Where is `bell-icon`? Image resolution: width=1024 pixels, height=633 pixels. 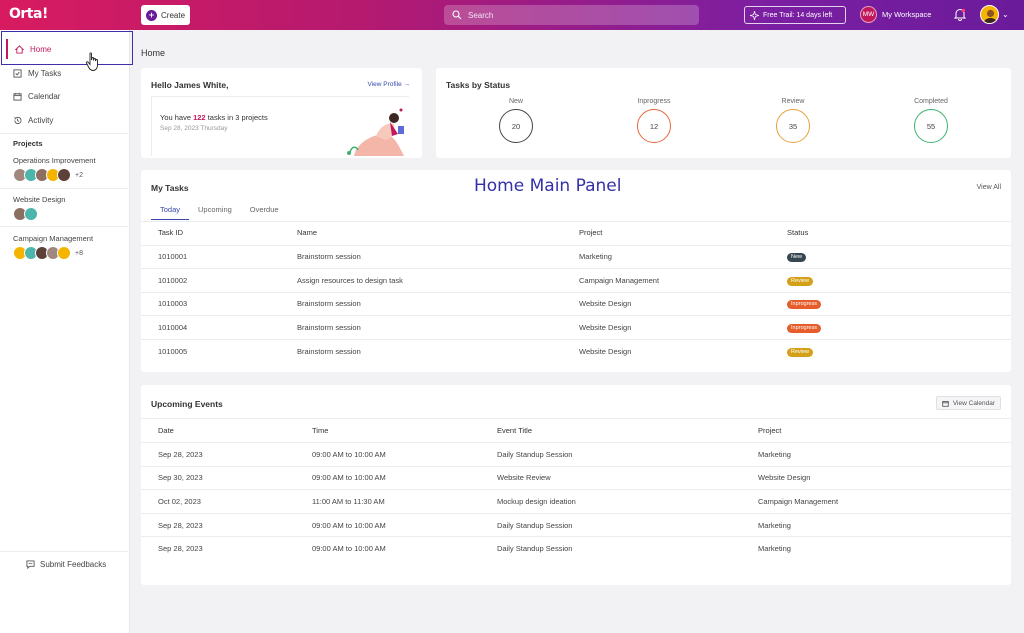 bell-icon is located at coordinates (960, 15).